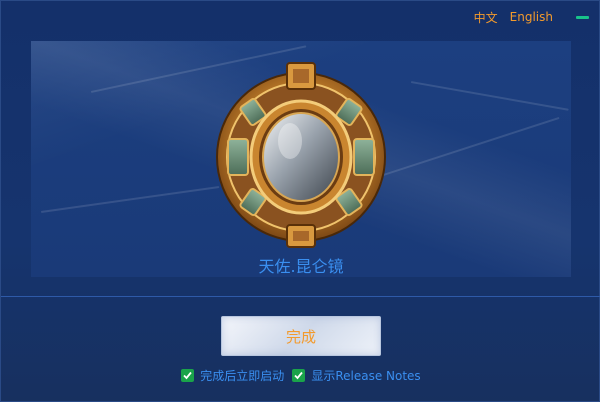 The width and height of the screenshot is (600, 402). Describe the element at coordinates (242, 376) in the screenshot. I see `option-label: 完成后立即启动` at that location.